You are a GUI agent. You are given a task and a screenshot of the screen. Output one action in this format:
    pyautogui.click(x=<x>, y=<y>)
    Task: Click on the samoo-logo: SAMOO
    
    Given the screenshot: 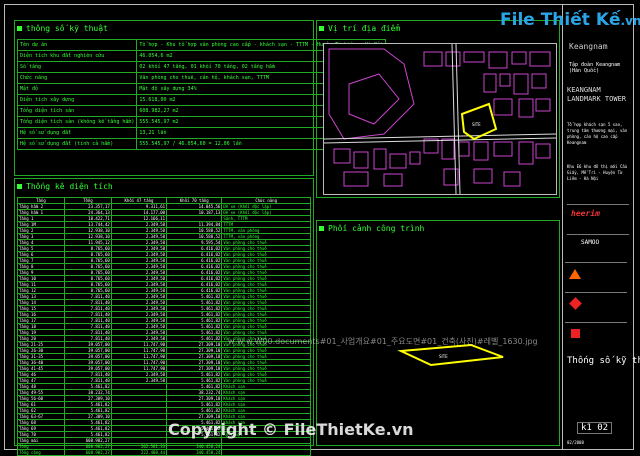 What is the action you would take?
    pyautogui.click(x=590, y=242)
    